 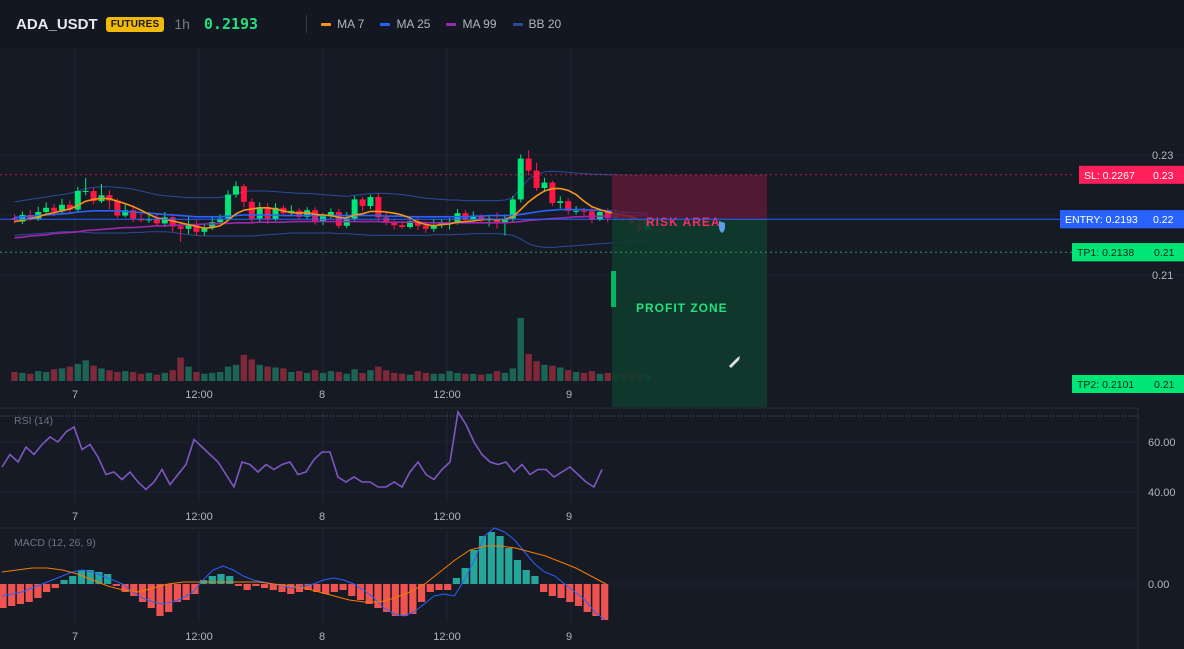 I want to click on level-axis-value: 0.23, so click(x=1163, y=176).